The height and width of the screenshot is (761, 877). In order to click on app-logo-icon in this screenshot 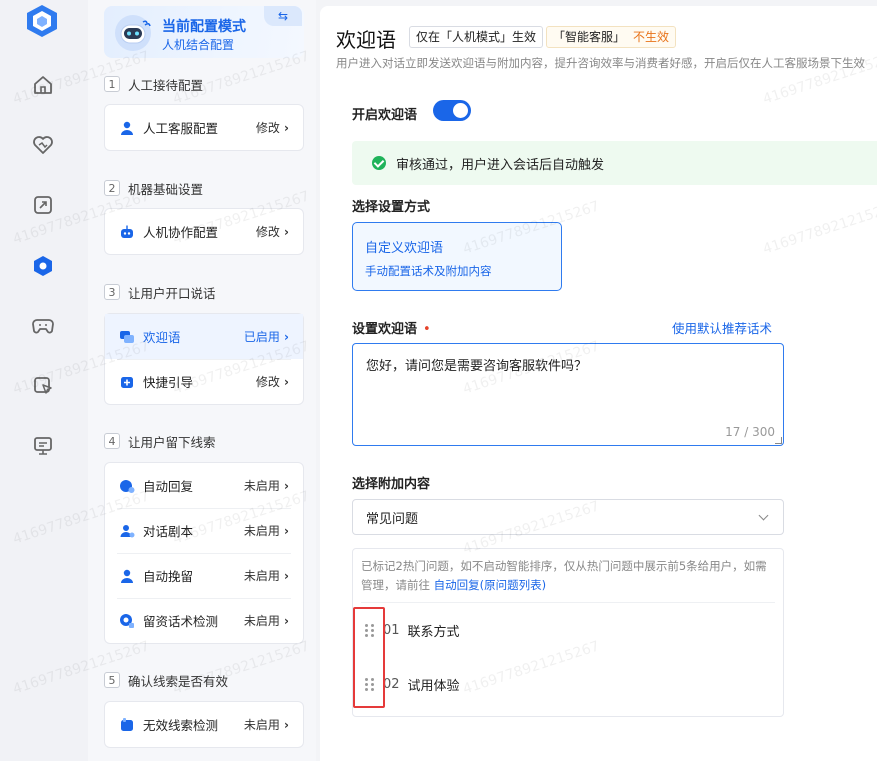, I will do `click(42, 21)`.